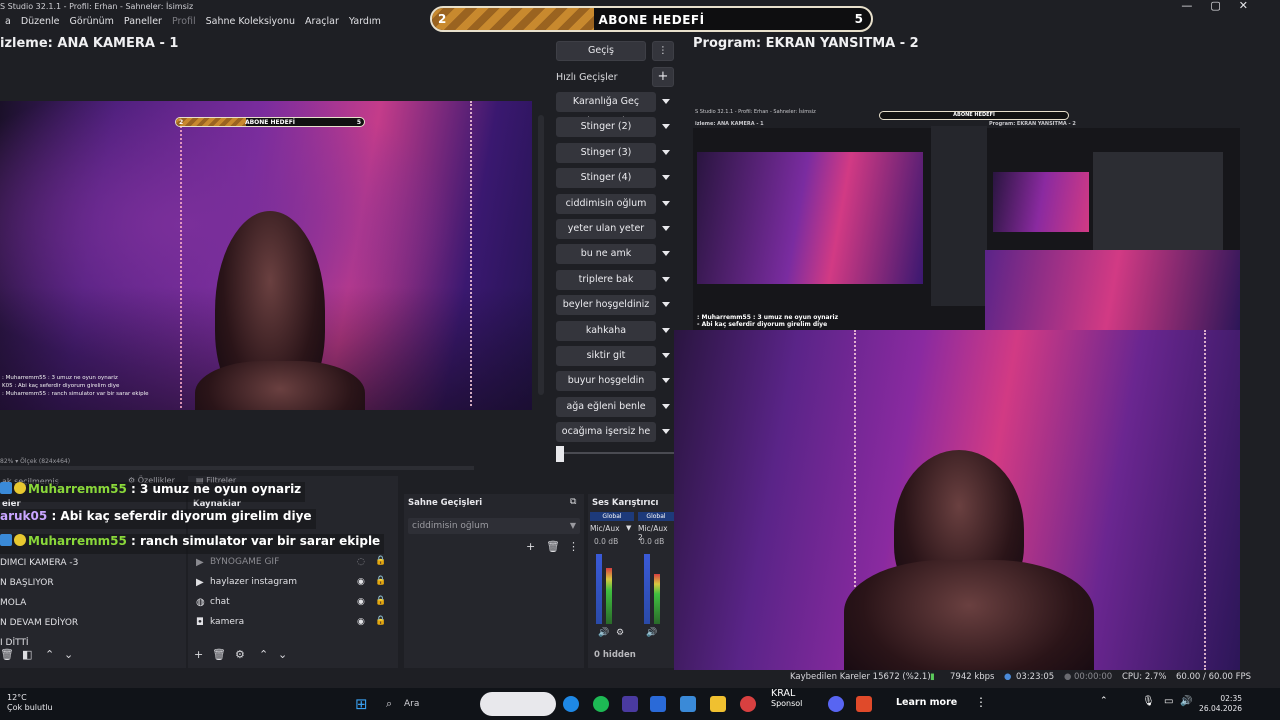  What do you see at coordinates (573, 546) in the screenshot?
I see `transition-menu-icon: ⋮` at bounding box center [573, 546].